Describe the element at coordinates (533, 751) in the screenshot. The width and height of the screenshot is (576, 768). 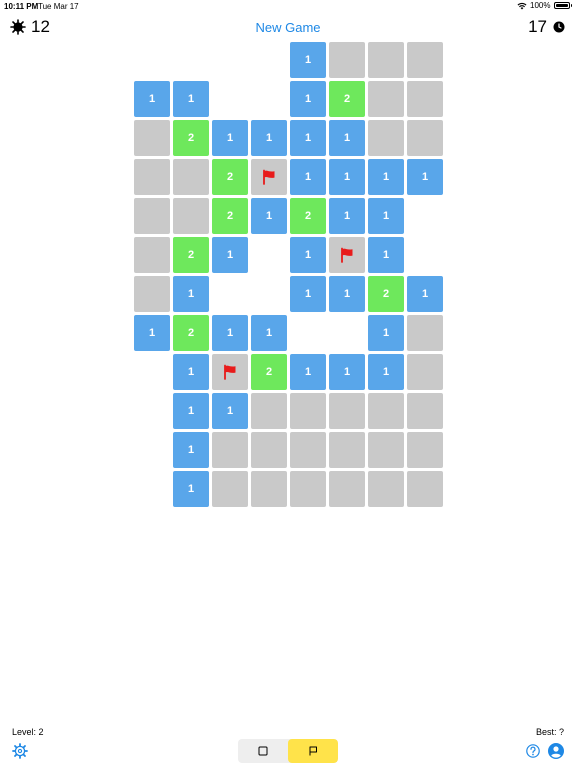
I see `help-icon` at that location.